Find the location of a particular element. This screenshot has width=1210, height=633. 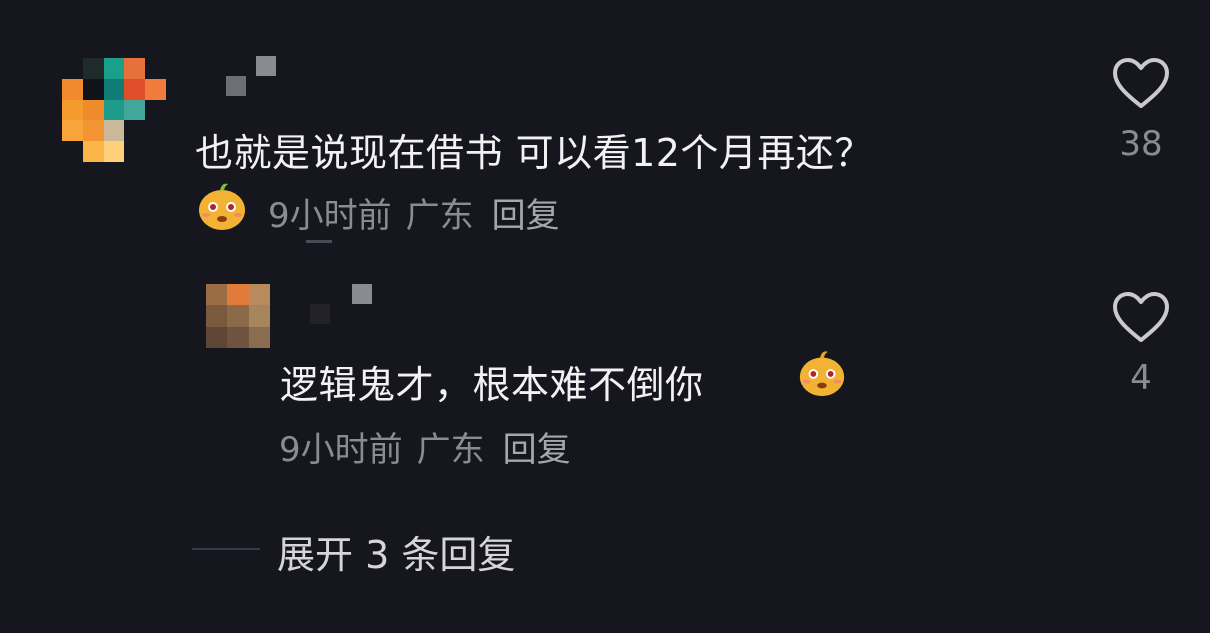

reply-avatar is located at coordinates (238, 316).